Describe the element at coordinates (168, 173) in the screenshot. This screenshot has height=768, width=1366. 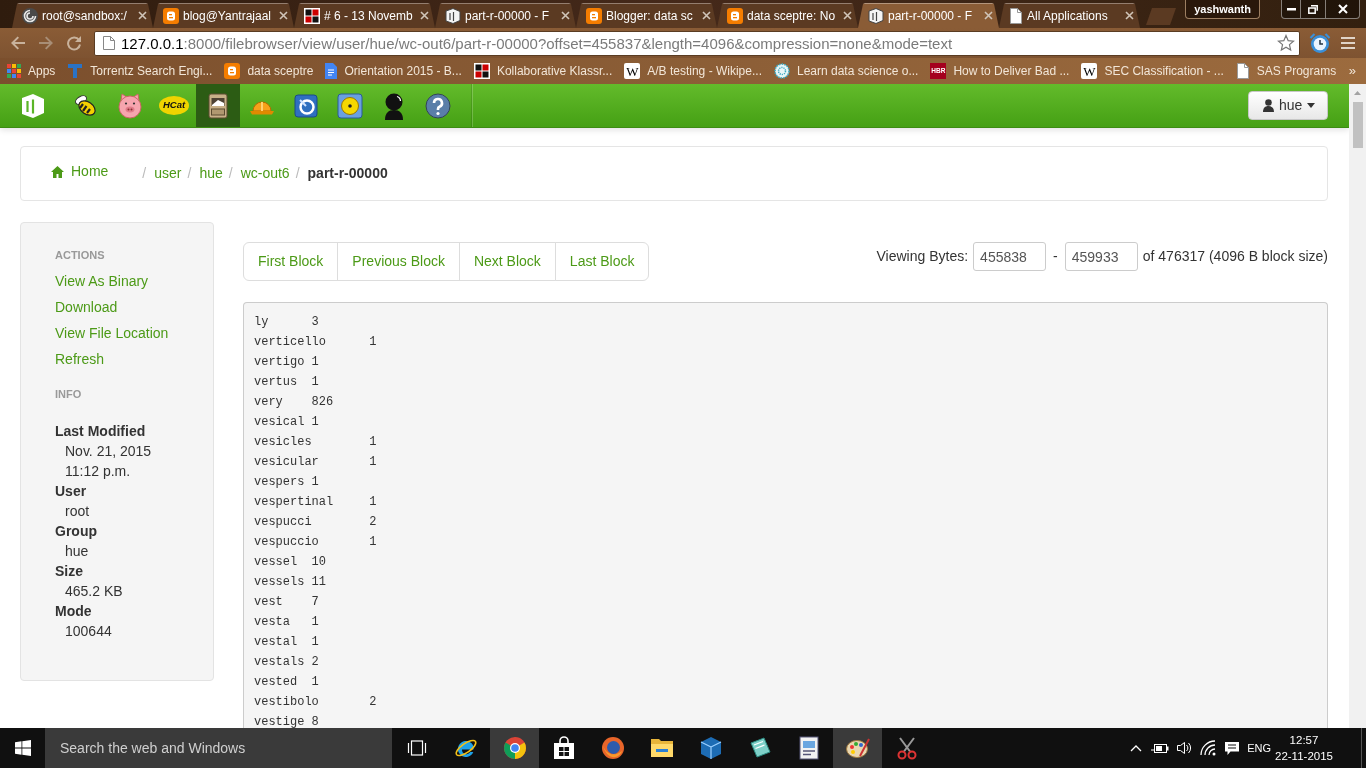
I see `breadcrumb-link: user` at that location.